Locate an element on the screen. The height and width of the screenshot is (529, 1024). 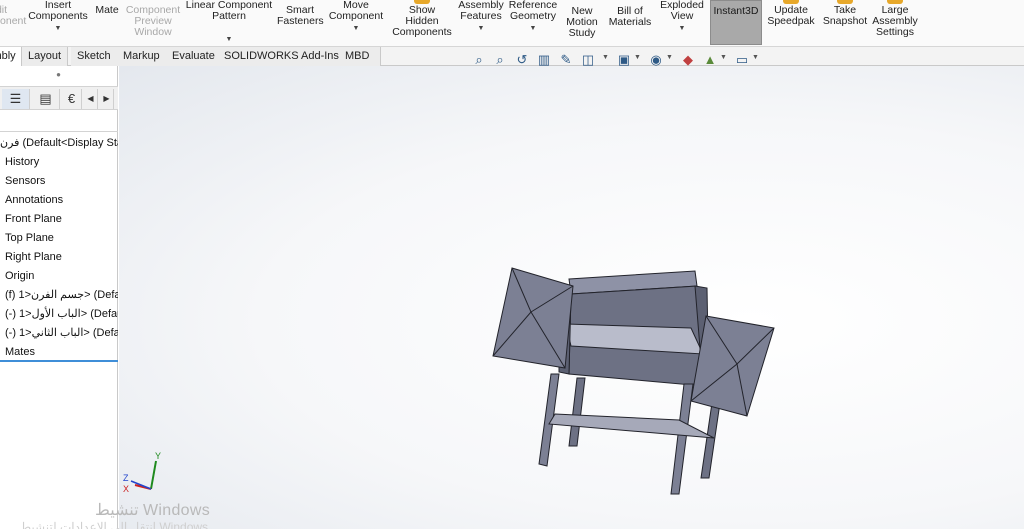
assembly-features-button: Assembly Features ▼ is located at coordinates (481, 23).